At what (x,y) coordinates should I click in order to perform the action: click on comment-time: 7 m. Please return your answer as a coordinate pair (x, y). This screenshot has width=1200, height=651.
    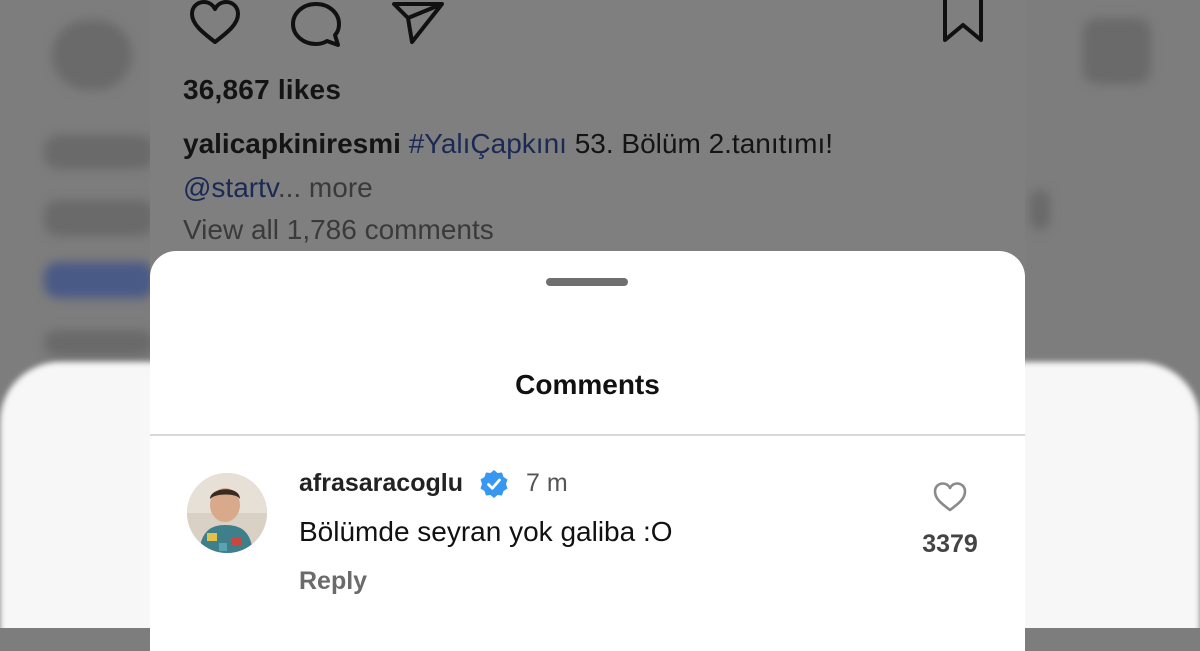
    Looking at the image, I should click on (547, 483).